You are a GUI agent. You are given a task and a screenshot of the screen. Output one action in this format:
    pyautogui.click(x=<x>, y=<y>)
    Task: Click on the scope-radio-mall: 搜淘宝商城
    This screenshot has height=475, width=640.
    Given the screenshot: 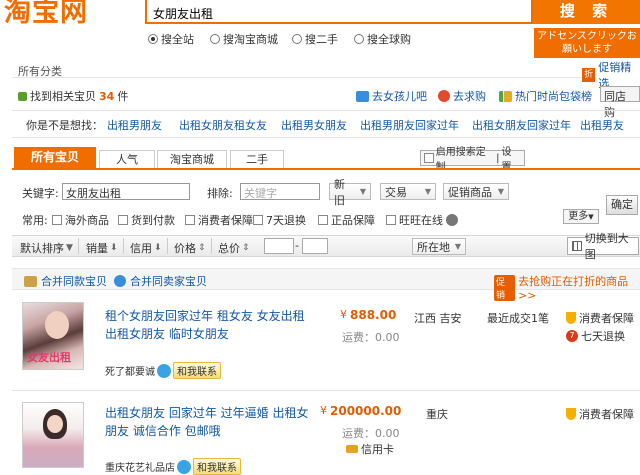 What is the action you would take?
    pyautogui.click(x=244, y=39)
    